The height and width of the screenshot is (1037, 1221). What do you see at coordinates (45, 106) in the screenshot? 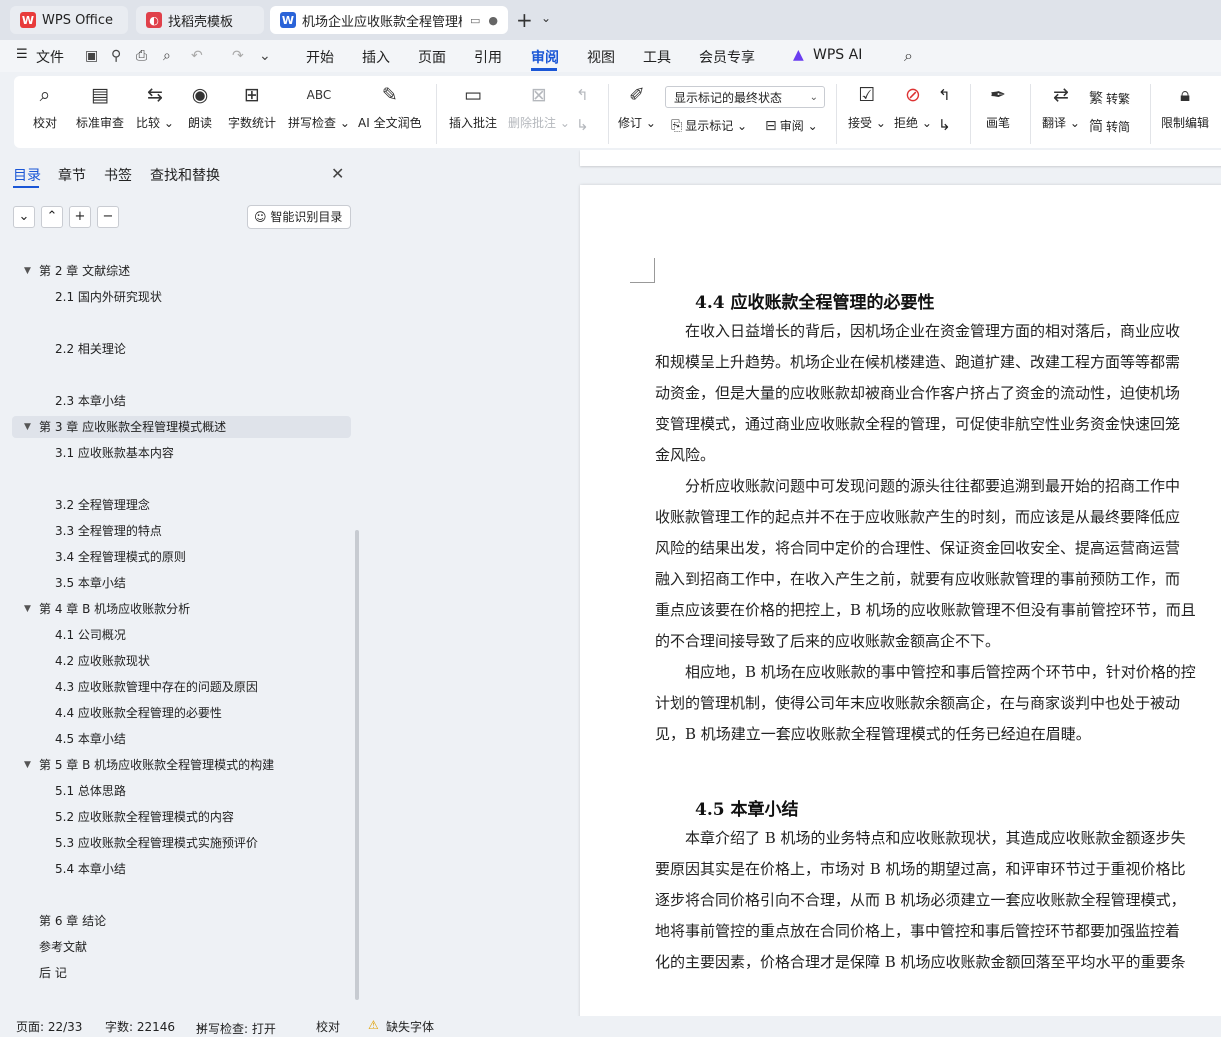
I see `proofread-button: ⌕ 校对` at bounding box center [45, 106].